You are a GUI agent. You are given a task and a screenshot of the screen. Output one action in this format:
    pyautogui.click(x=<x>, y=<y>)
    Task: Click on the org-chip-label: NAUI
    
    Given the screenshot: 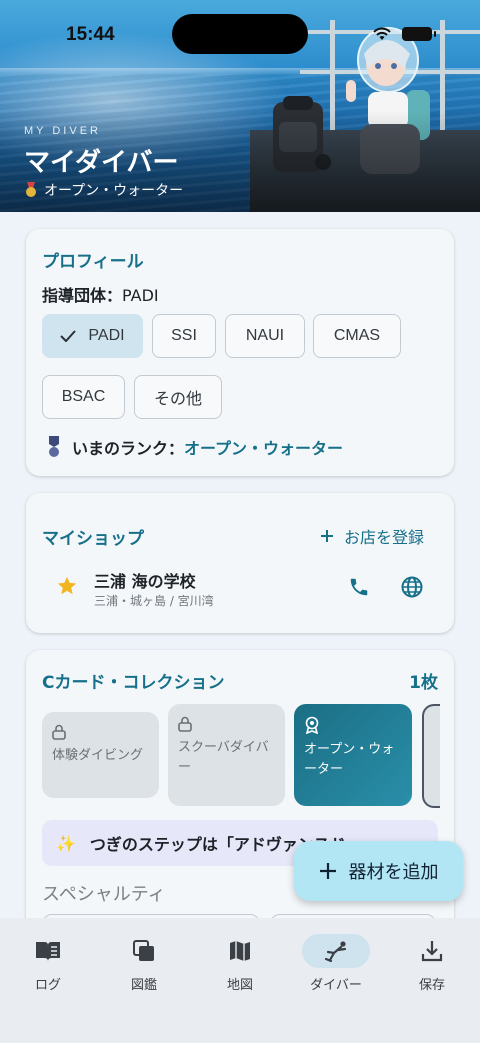 What is the action you would take?
    pyautogui.click(x=265, y=335)
    